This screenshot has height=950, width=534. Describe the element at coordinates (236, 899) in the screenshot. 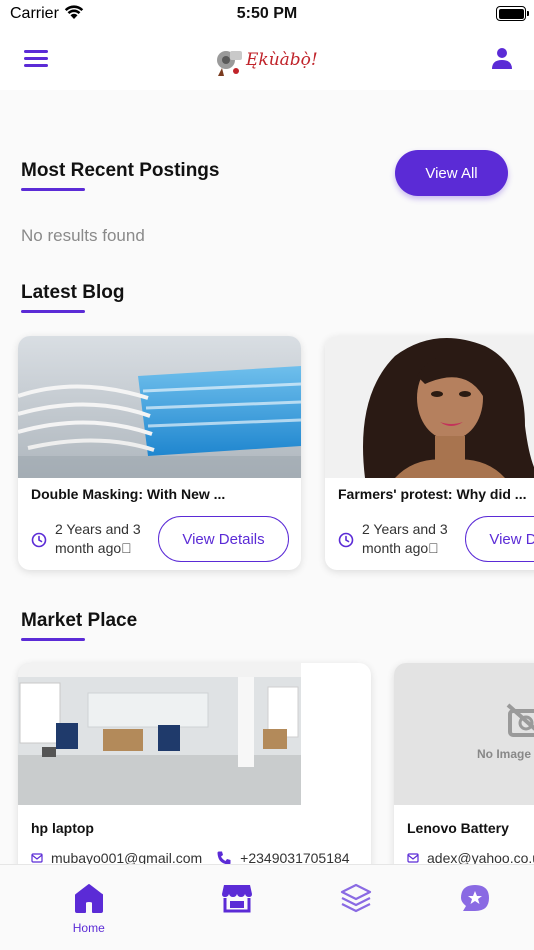

I see `store-icon` at that location.